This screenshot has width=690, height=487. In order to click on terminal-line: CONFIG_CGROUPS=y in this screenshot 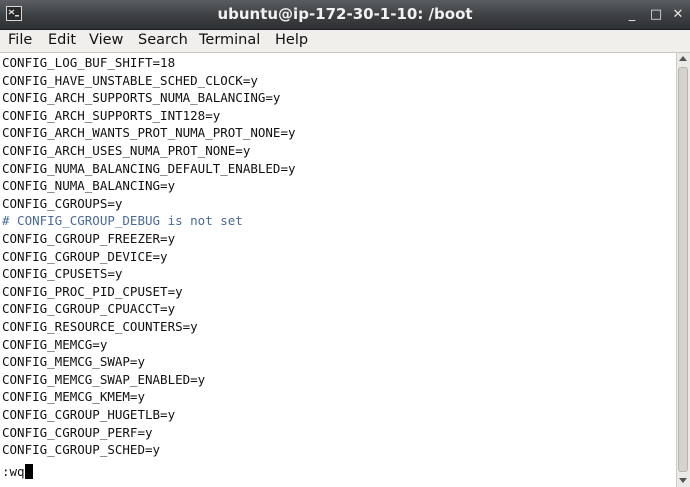, I will do `click(62, 203)`.